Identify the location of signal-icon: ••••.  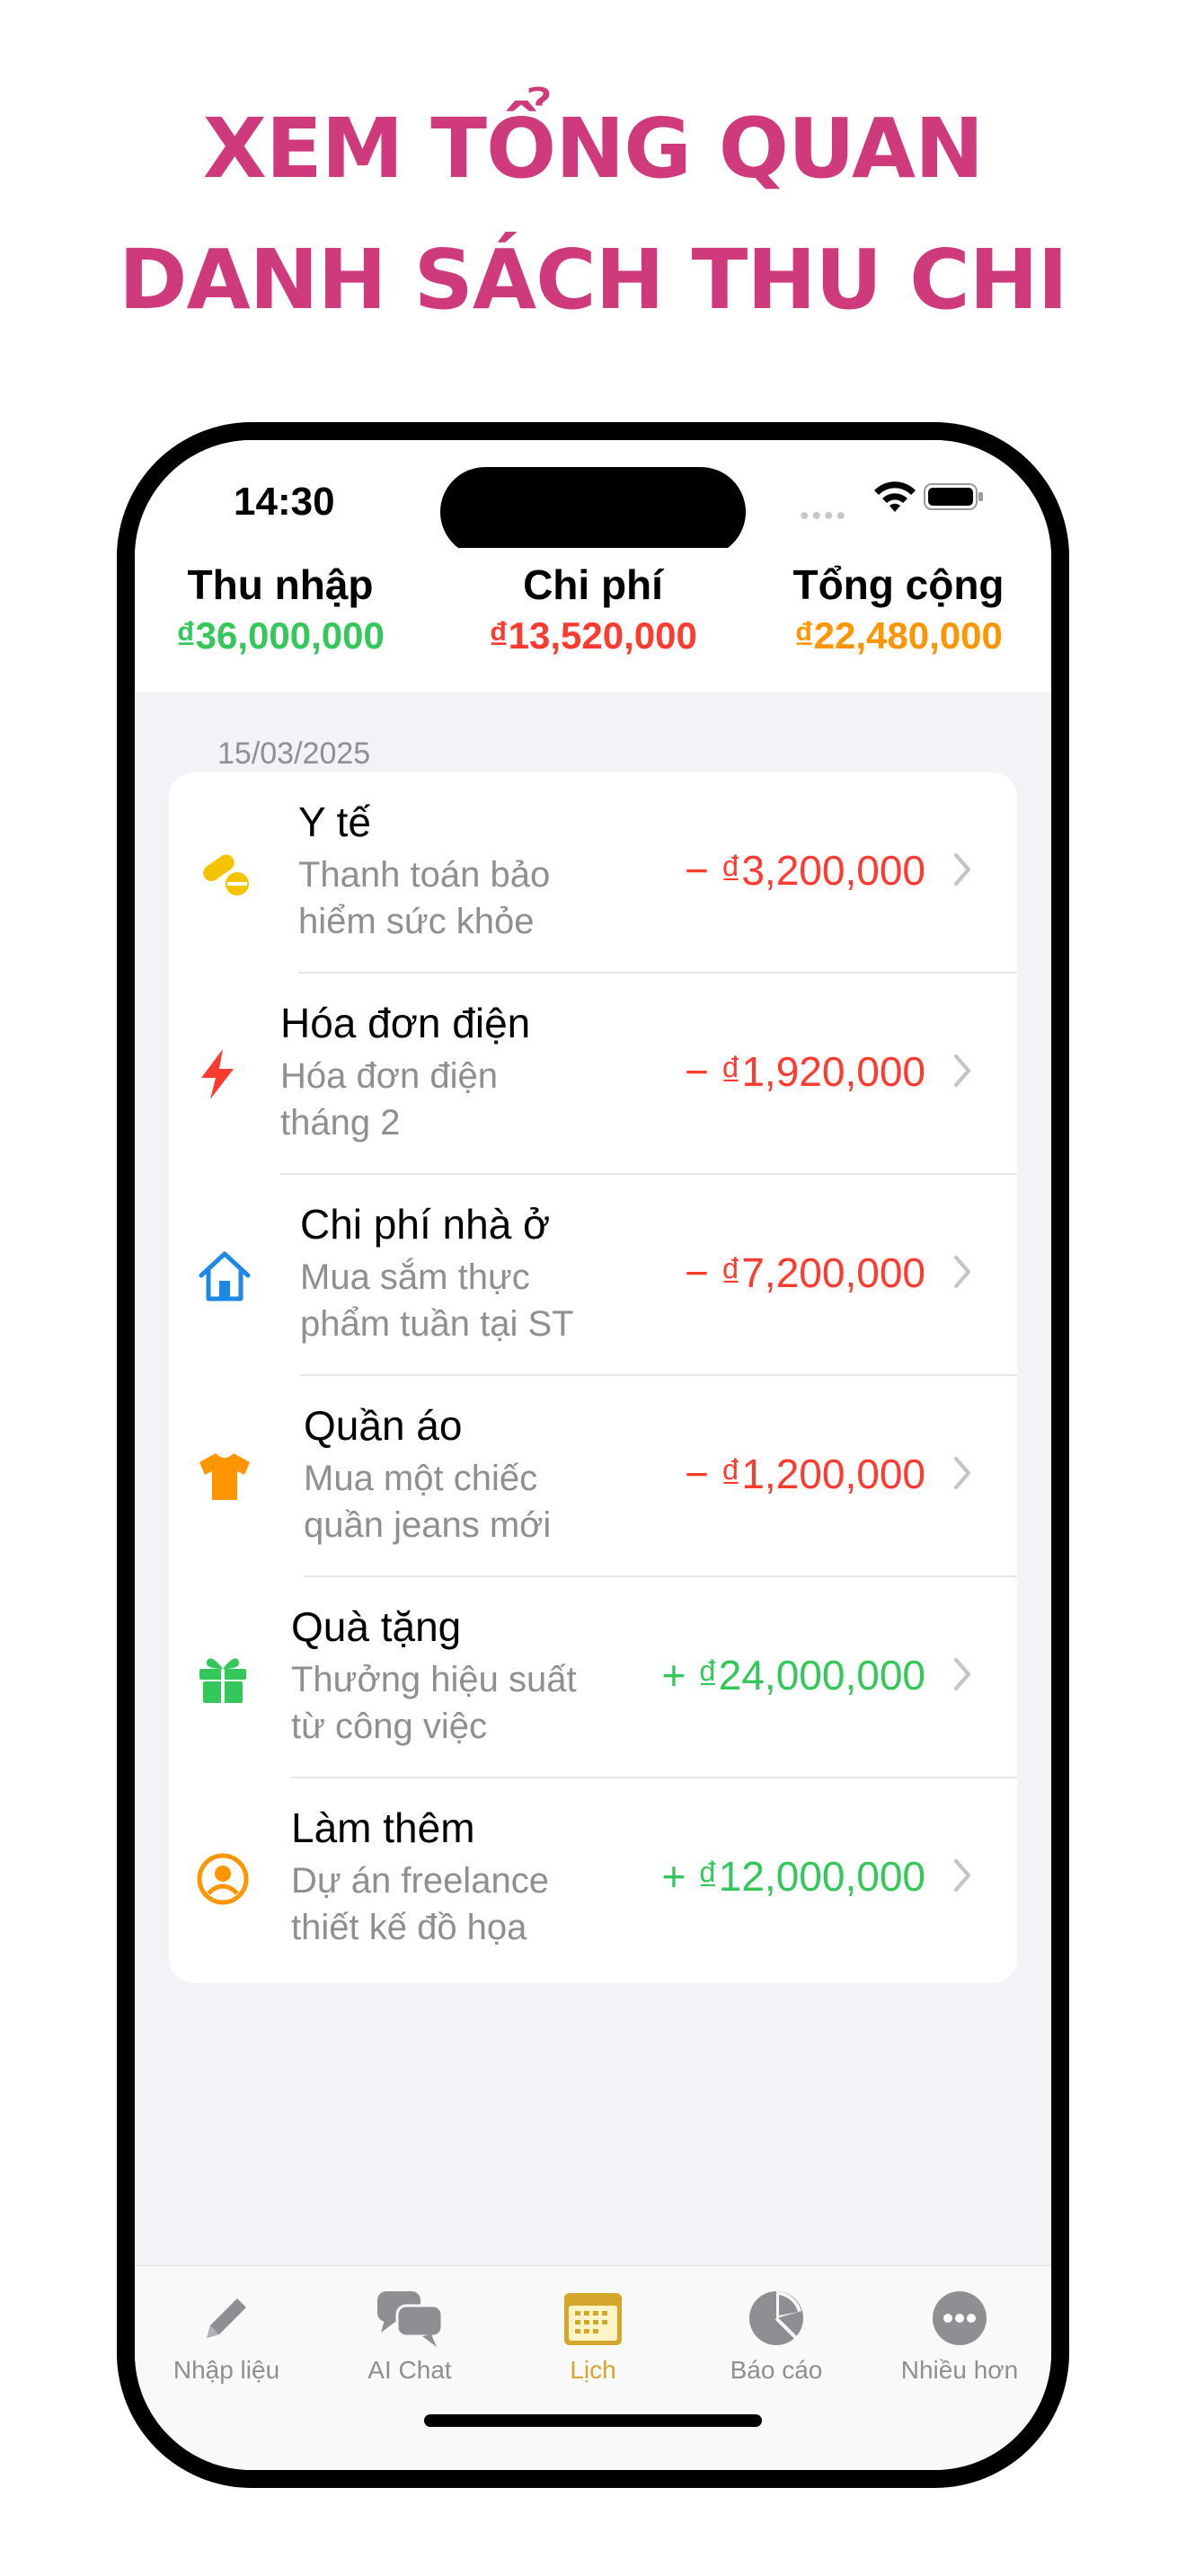
(824, 516).